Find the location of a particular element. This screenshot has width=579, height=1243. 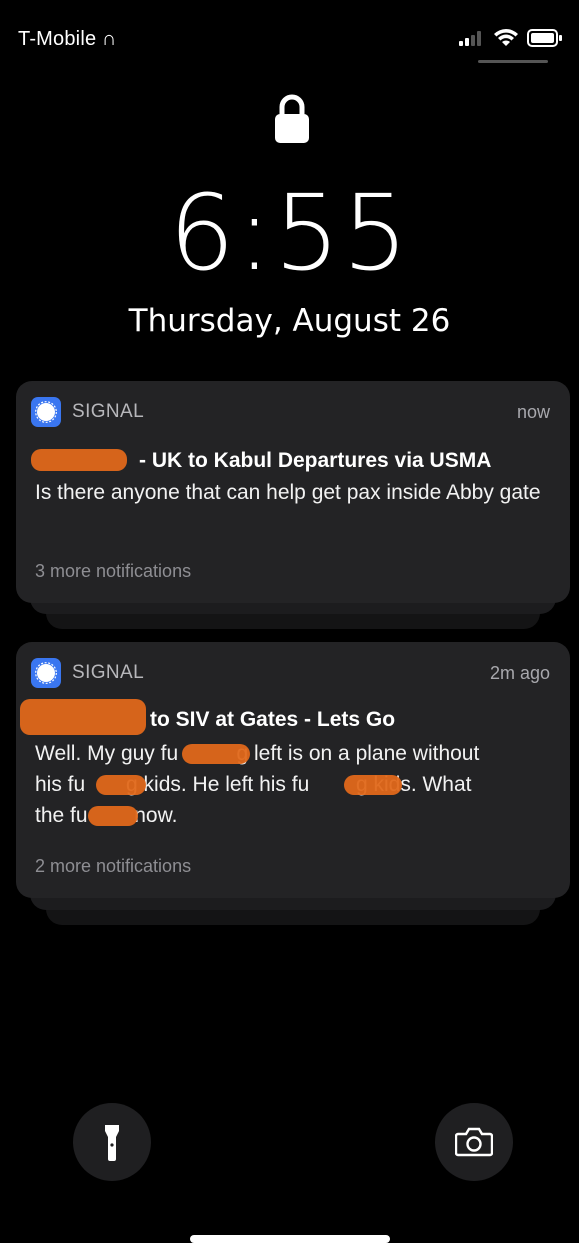

cellular-signal-icon is located at coordinates (470, 38).